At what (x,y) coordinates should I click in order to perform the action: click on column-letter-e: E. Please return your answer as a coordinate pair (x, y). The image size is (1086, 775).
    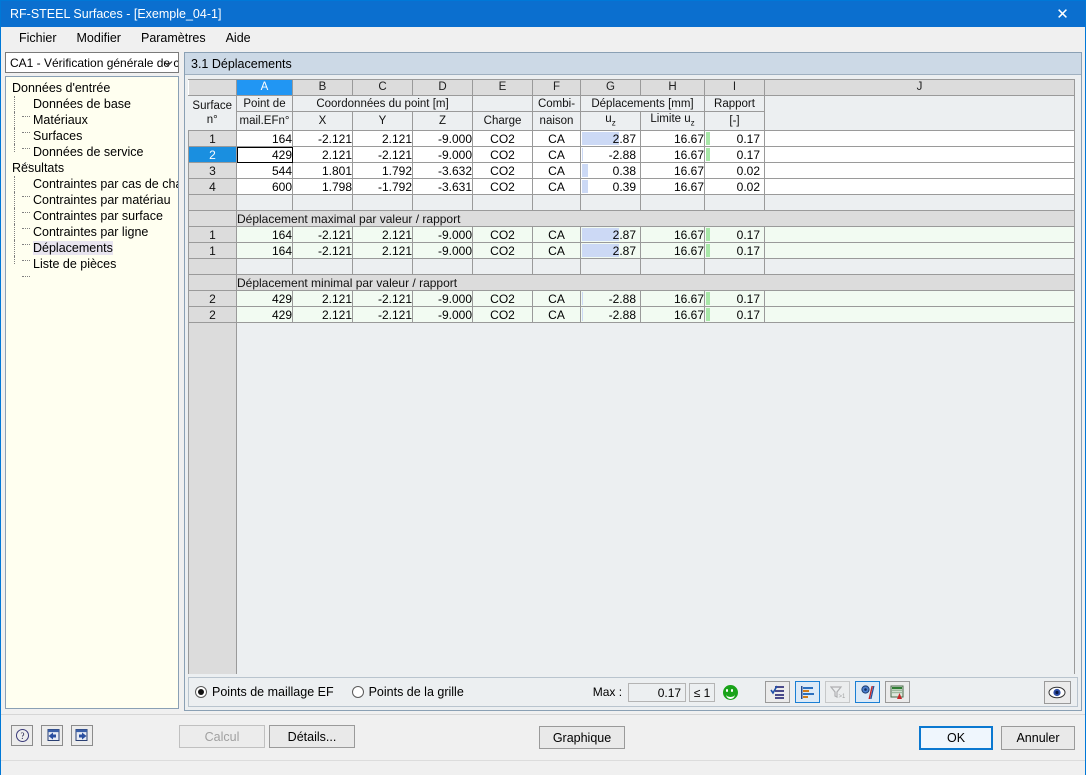
    Looking at the image, I should click on (502, 87).